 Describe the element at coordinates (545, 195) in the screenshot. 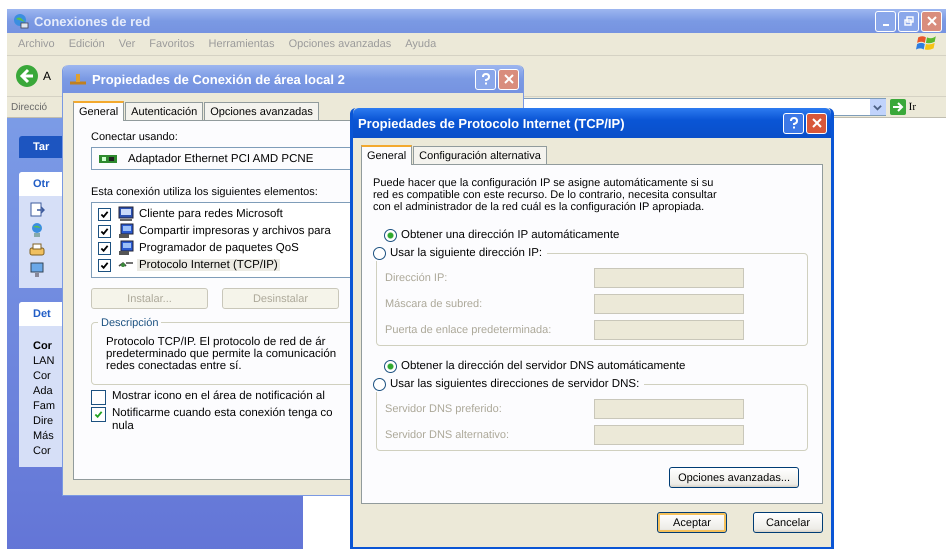

I see `intro-text: Puede hacer que la configuración IP se asigne automáticamente si su red es compatible con este recurso. De lo contrario, necesita consultar con el administrador de la red cuál es la configuración IP apropiada.` at that location.